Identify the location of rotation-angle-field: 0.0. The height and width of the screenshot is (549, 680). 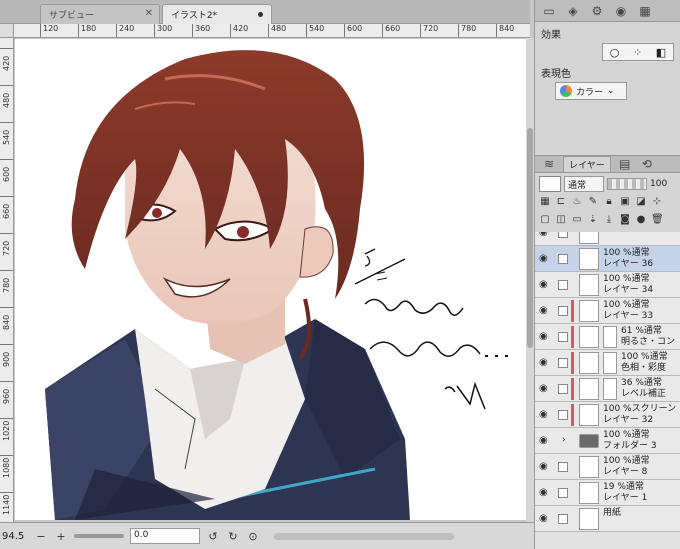
(165, 536).